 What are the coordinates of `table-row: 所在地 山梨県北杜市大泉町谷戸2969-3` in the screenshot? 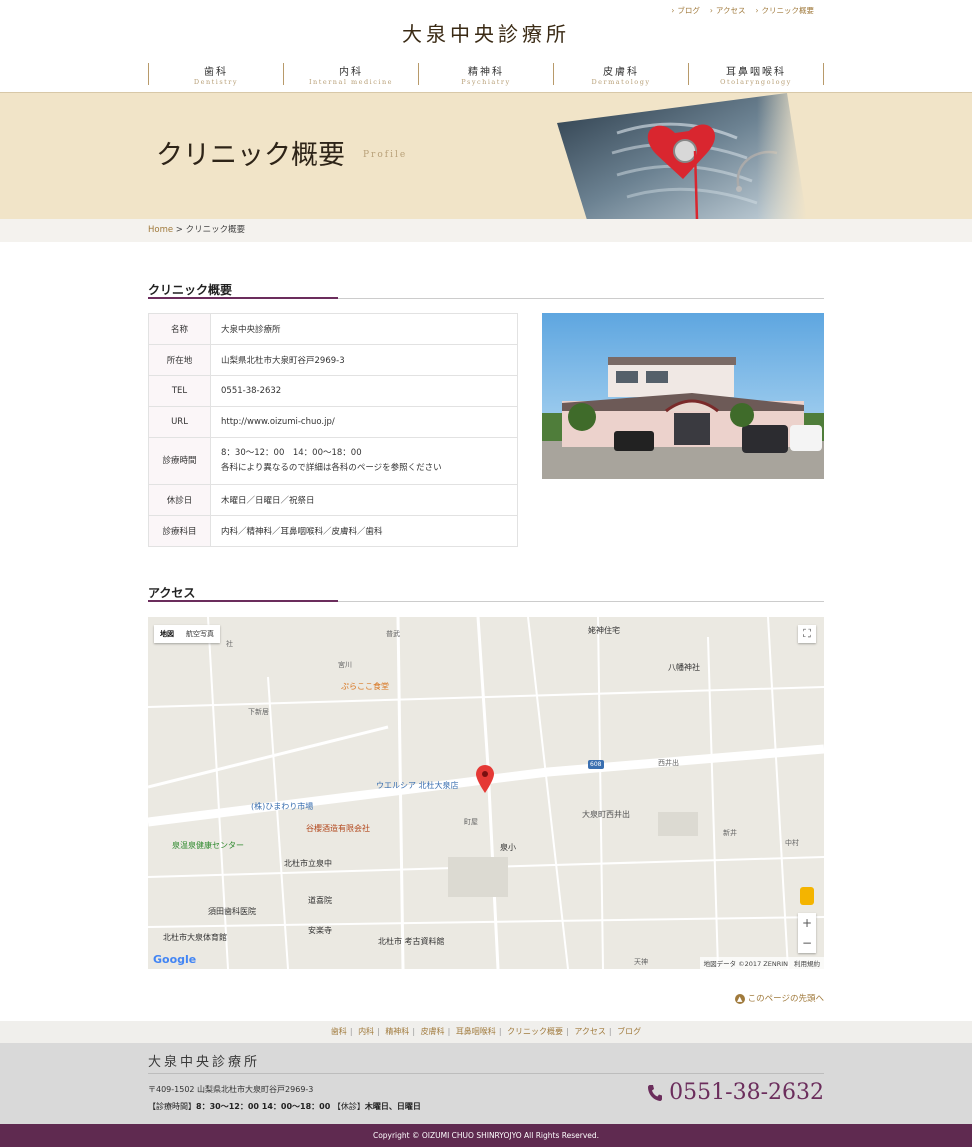 It's located at (333, 360).